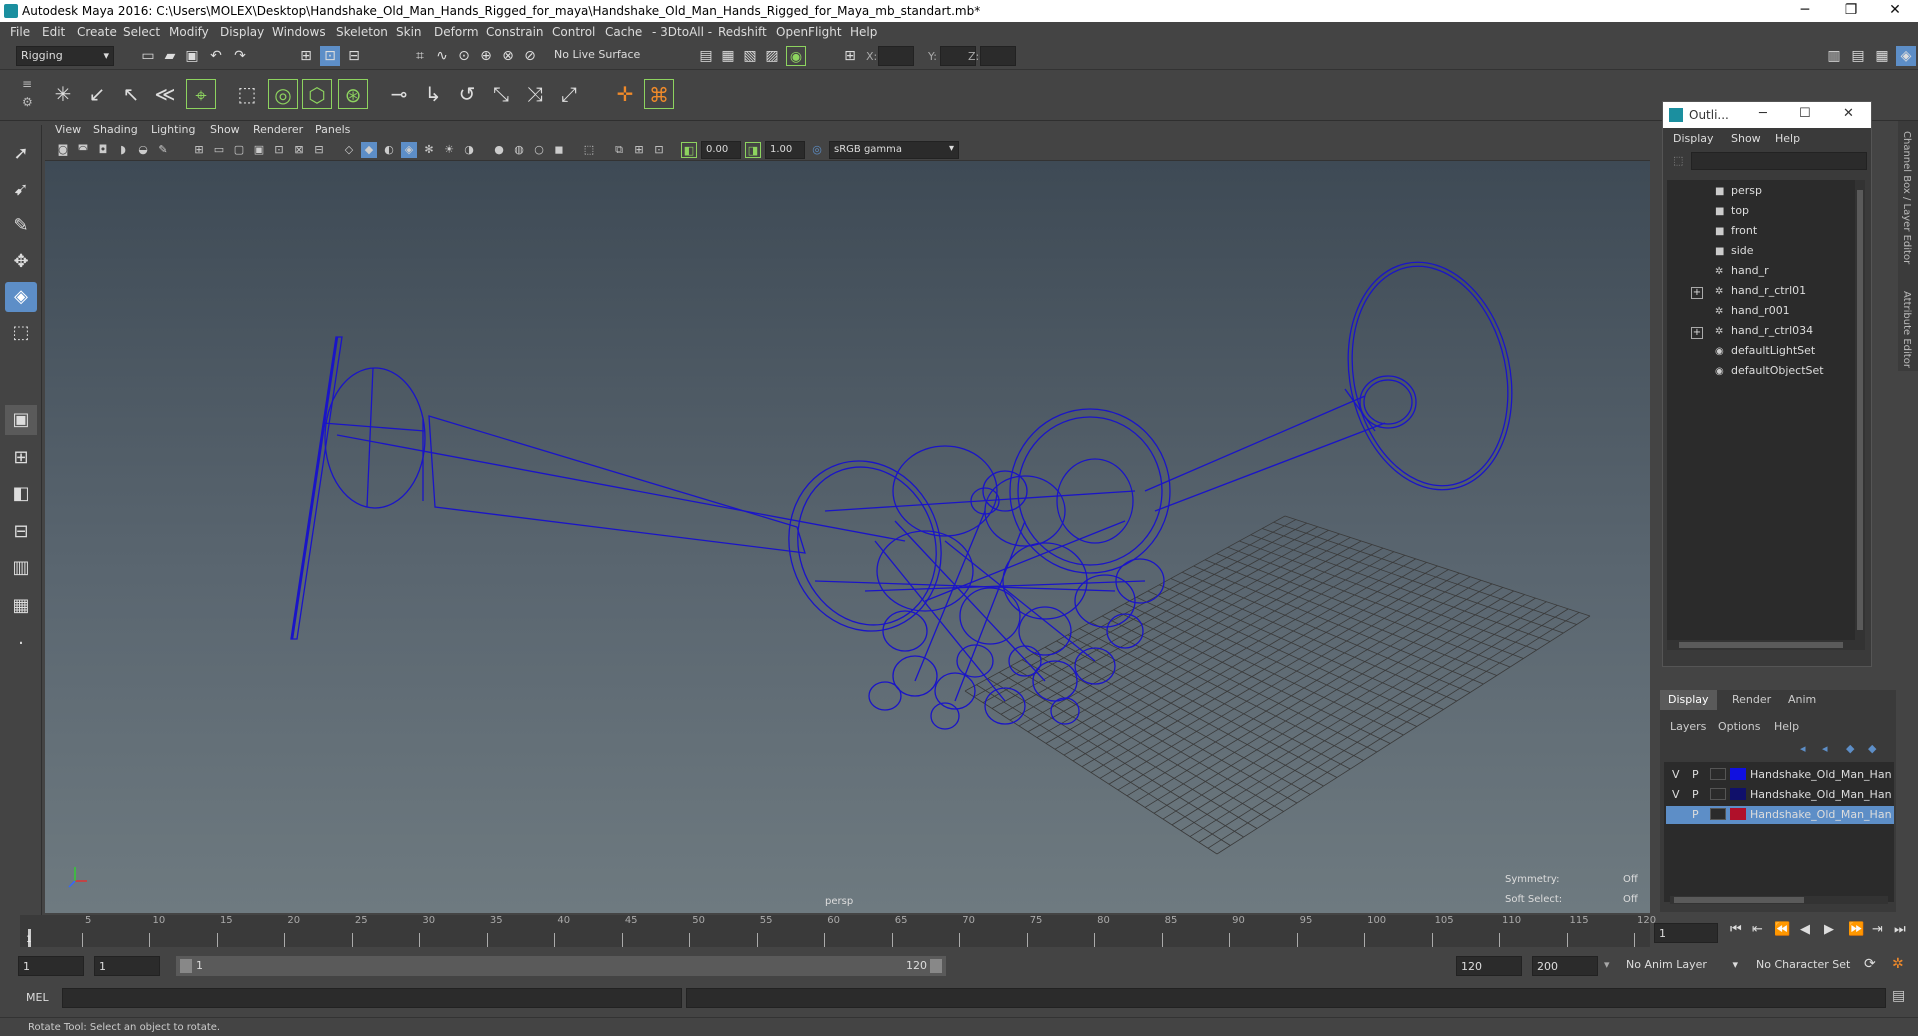 This screenshot has width=1918, height=1036. What do you see at coordinates (27, 102) in the screenshot?
I see `shelf-settings-icon: ⚙` at bounding box center [27, 102].